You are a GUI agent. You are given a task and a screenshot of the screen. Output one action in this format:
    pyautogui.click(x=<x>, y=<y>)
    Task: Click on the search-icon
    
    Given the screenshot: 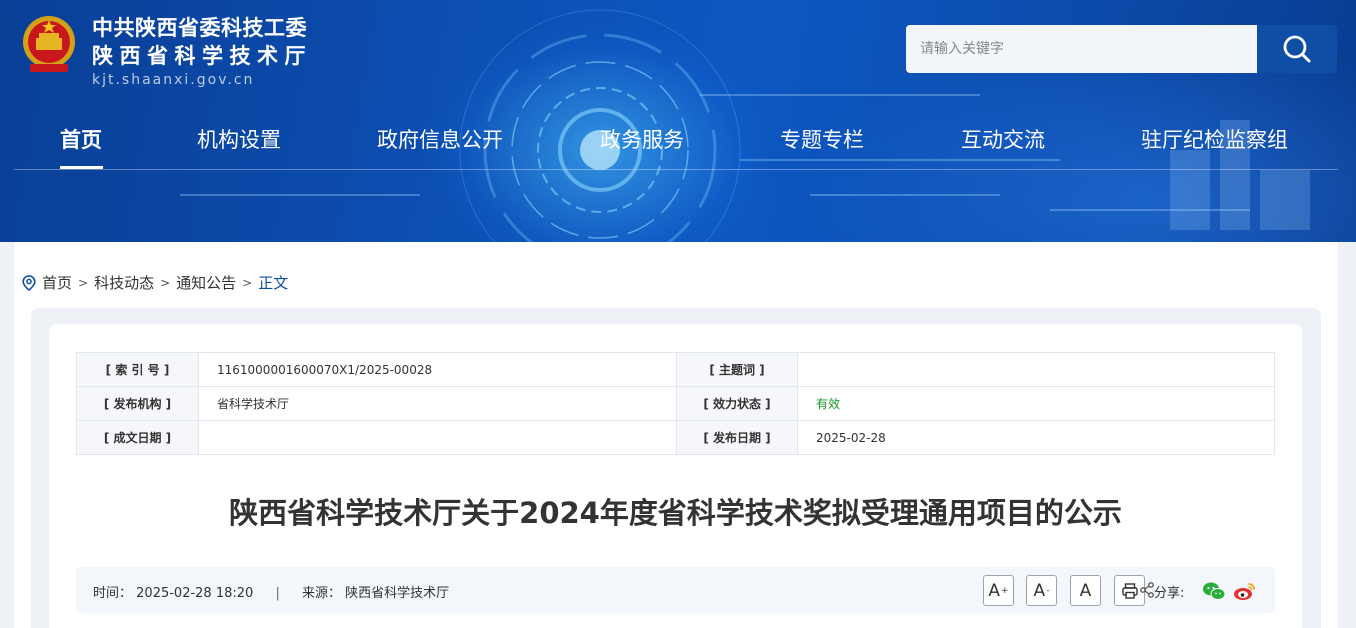 What is the action you would take?
    pyautogui.click(x=1297, y=49)
    